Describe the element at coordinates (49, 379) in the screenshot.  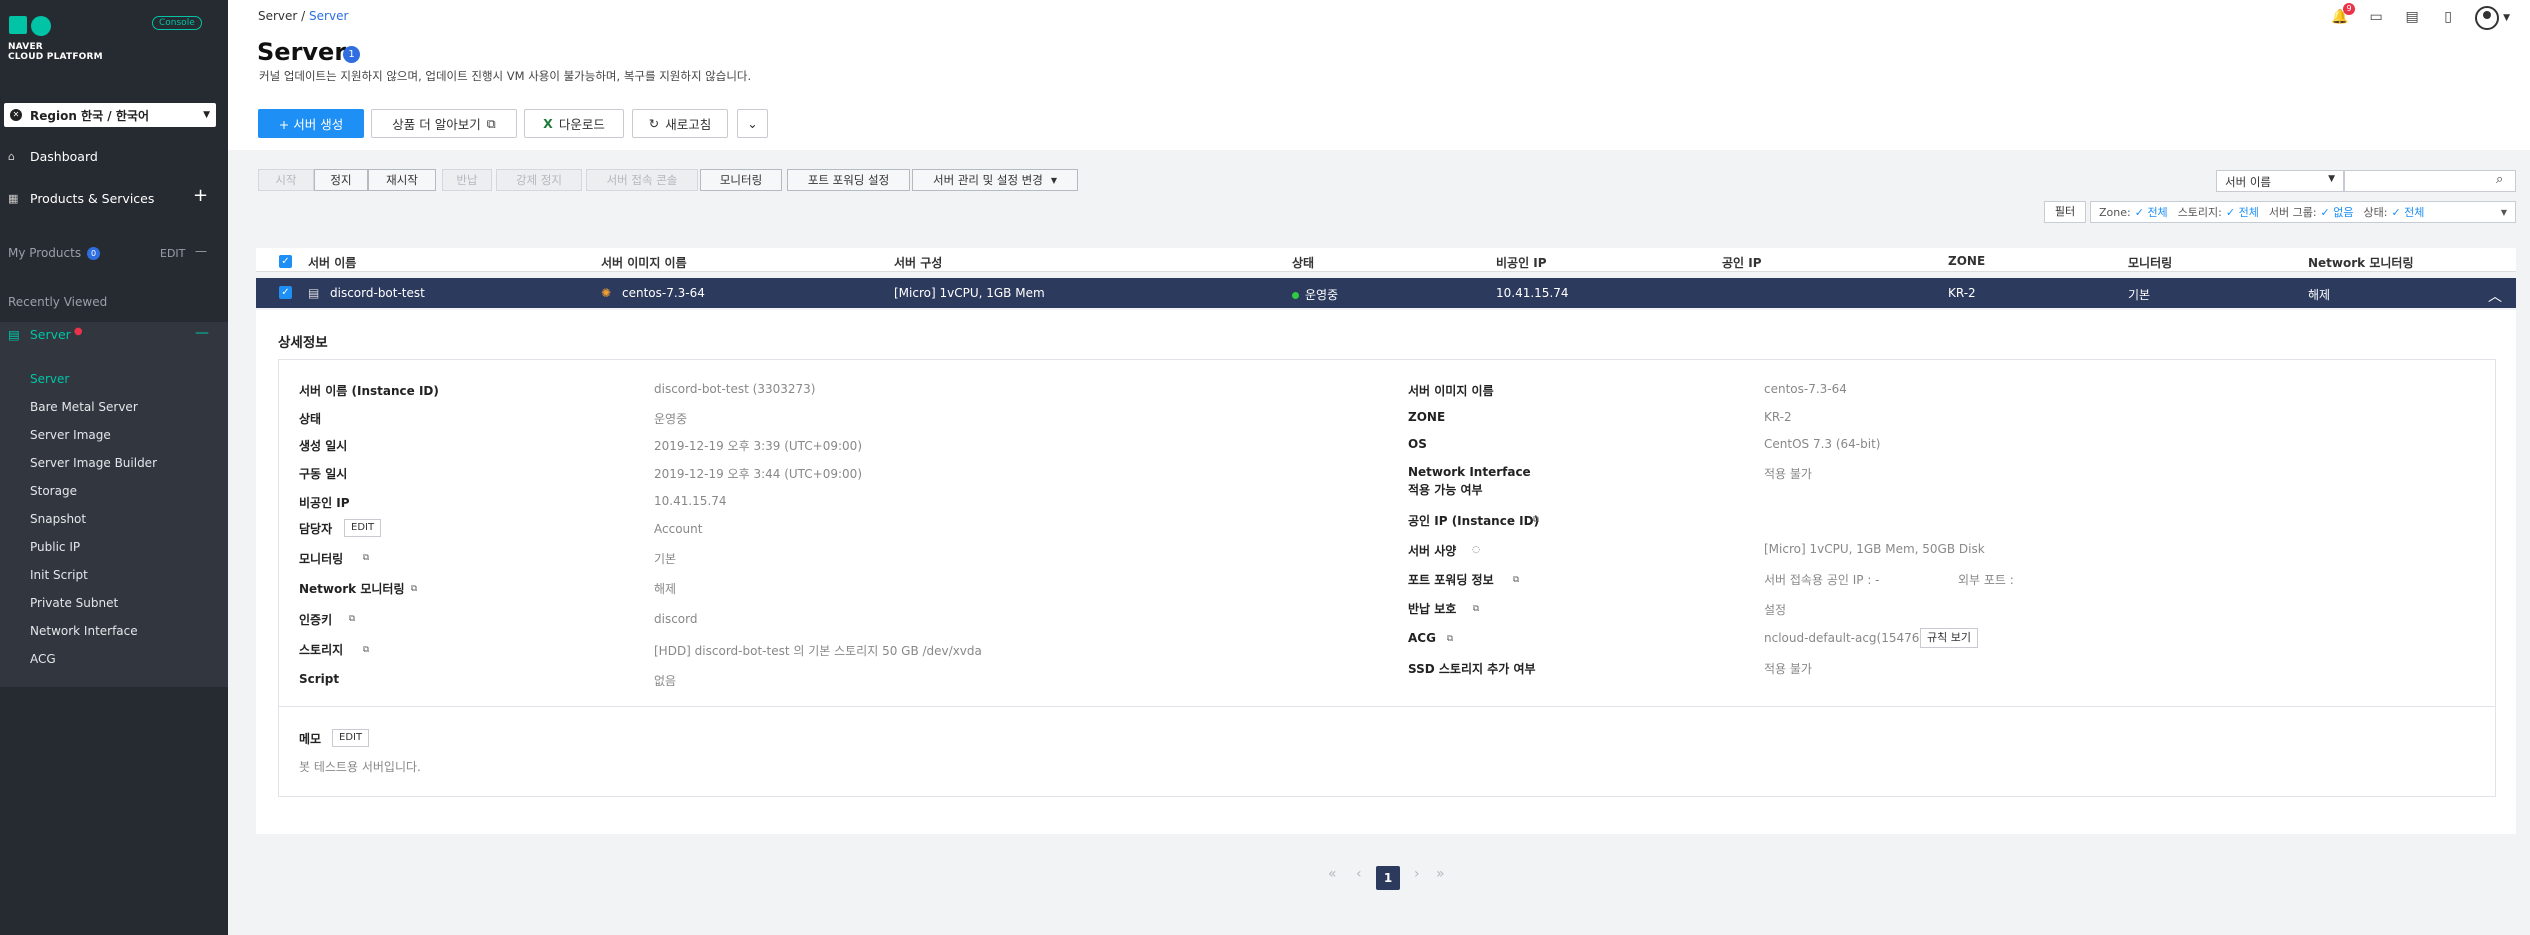
I see `sidebar-item-server: Server` at that location.